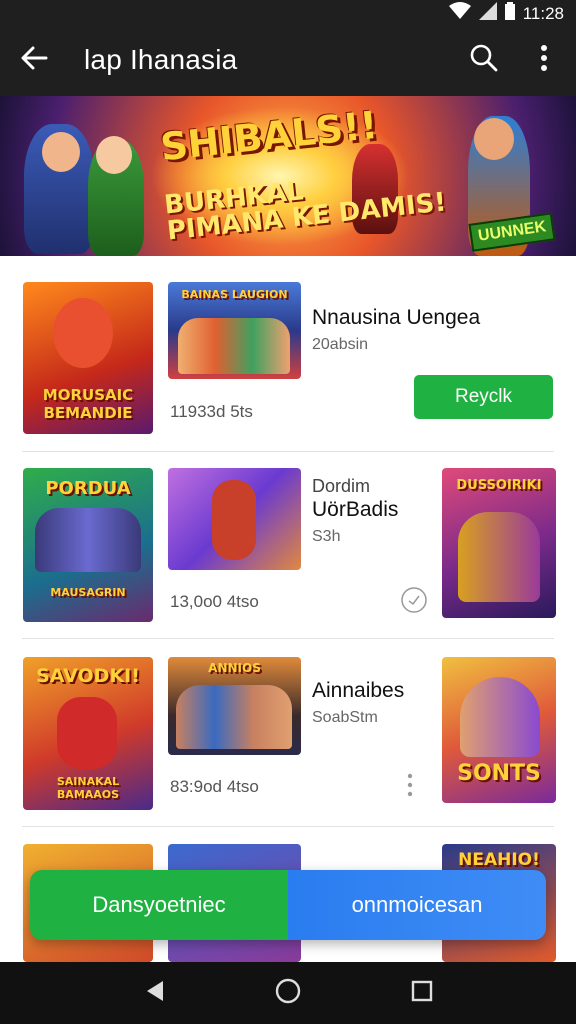 This screenshot has width=576, height=1024. I want to click on wifi-icon, so click(459, 13).